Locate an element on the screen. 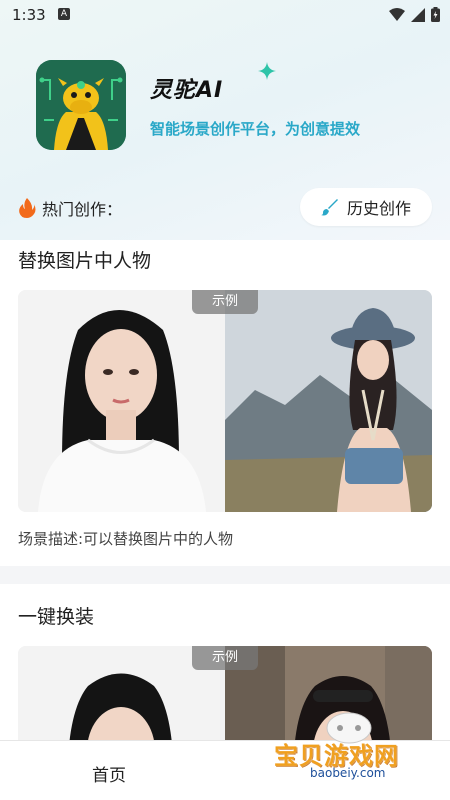  hot-label-text: 热门创作： is located at coordinates (82, 209).